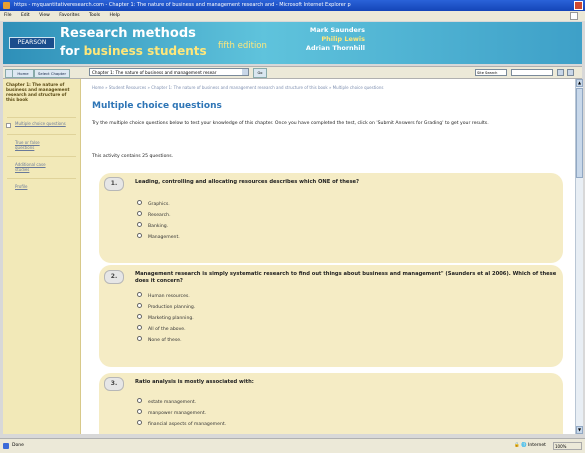 The width and height of the screenshot is (585, 453). What do you see at coordinates (187, 424) in the screenshot?
I see `option-label: financial aspects of management.` at bounding box center [187, 424].